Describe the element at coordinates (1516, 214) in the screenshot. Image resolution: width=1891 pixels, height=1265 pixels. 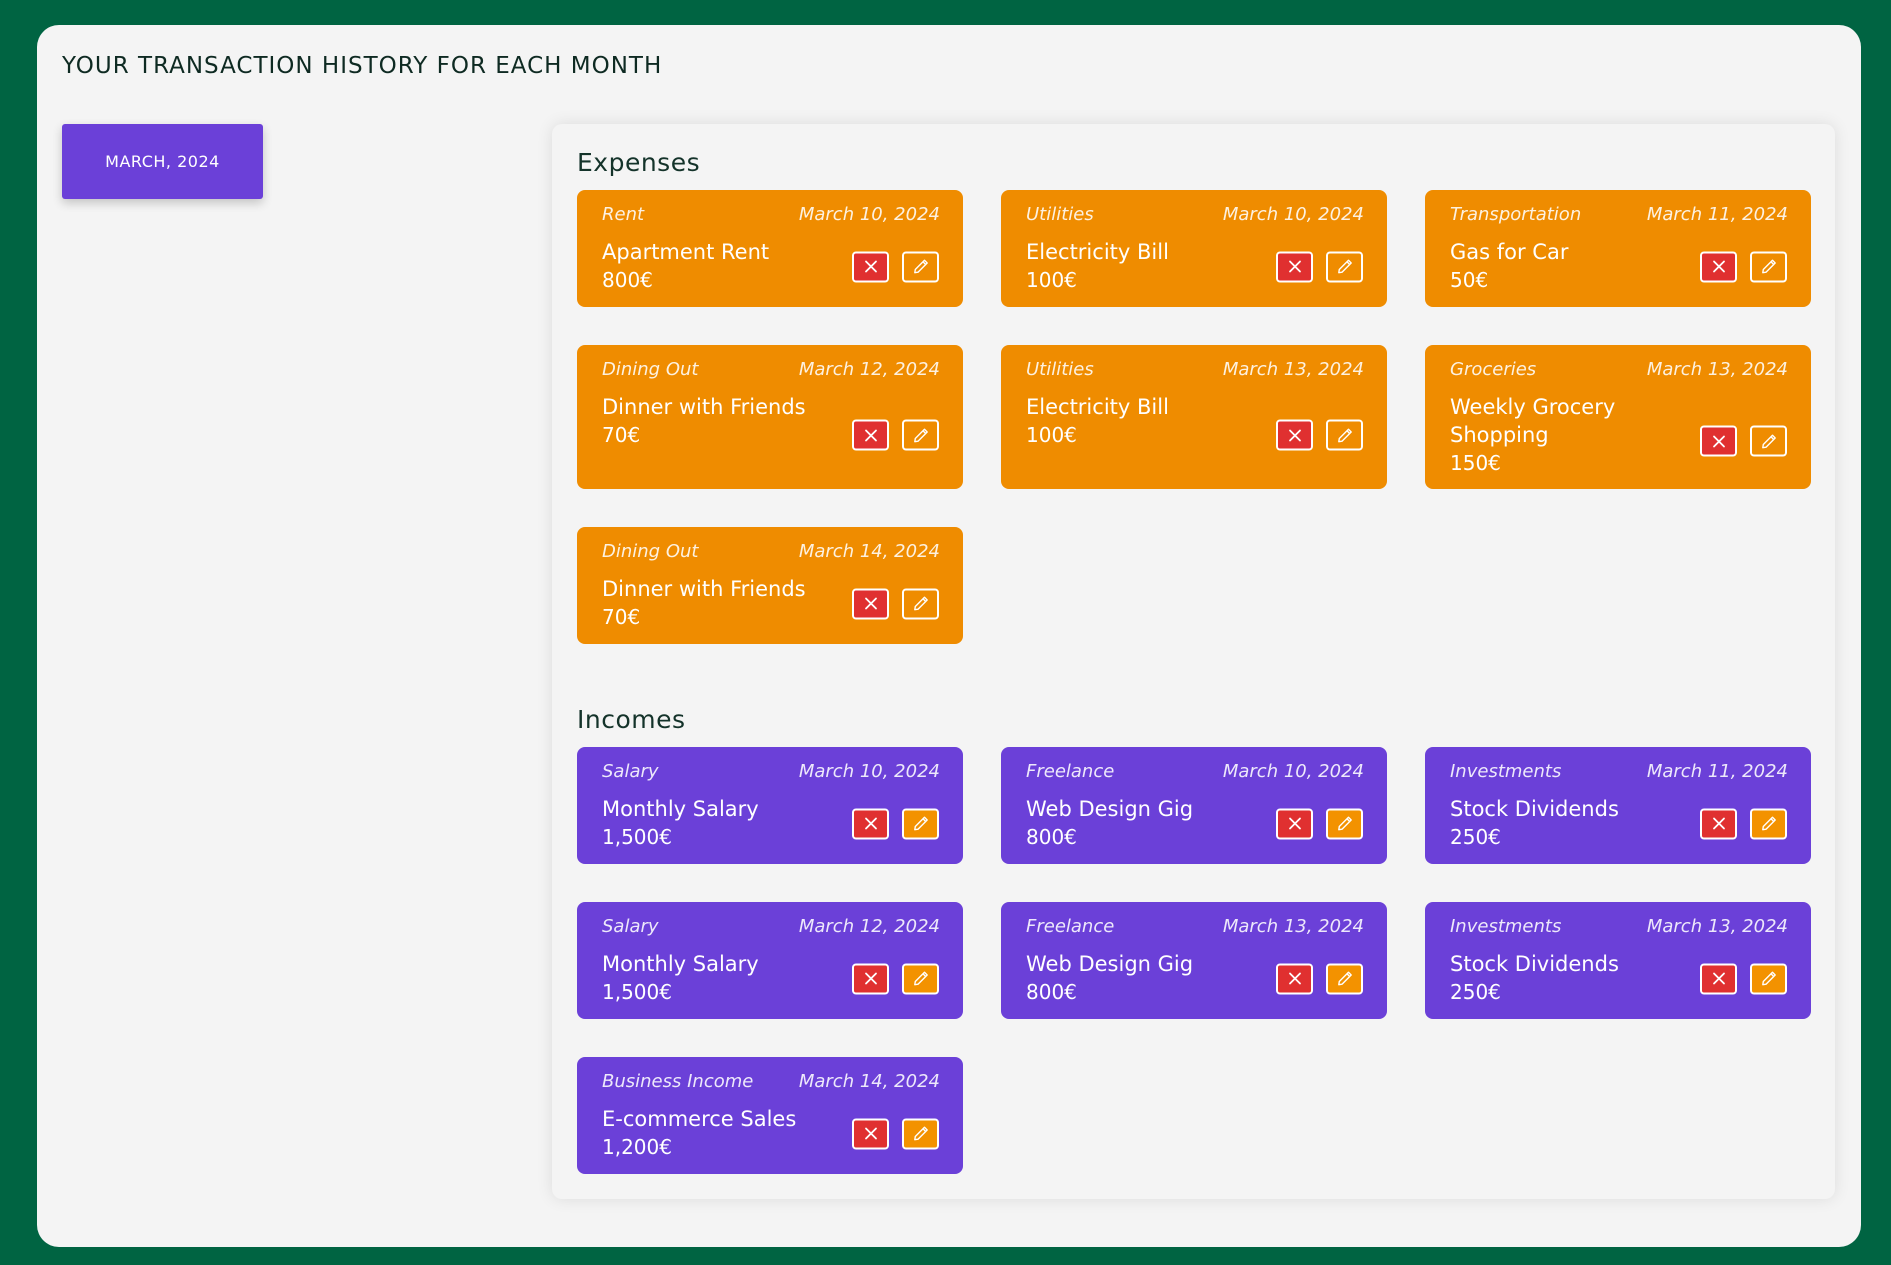
I see `card-category: Transportation` at that location.